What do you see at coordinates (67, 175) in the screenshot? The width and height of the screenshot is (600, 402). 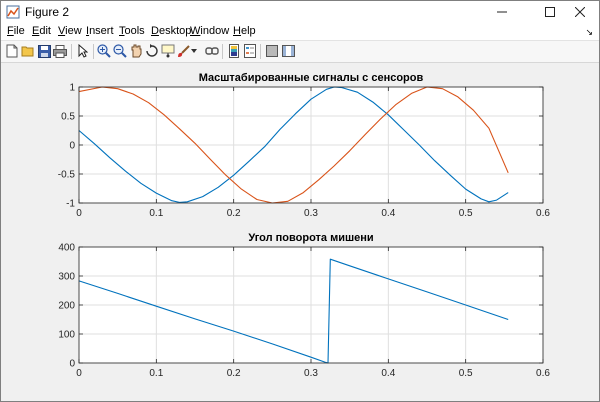 I see `y-tick-label: -0.5` at bounding box center [67, 175].